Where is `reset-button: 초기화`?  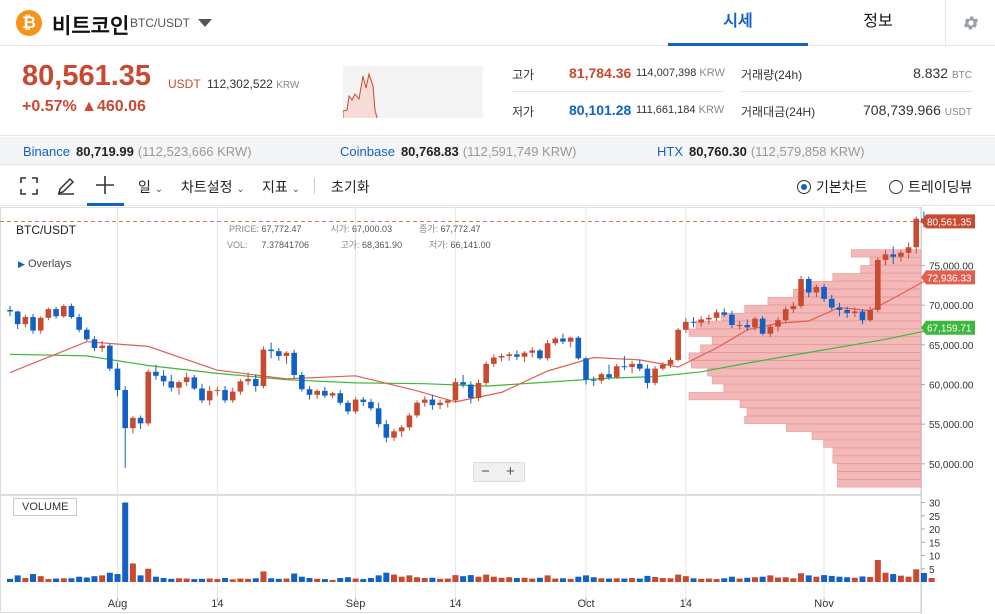
reset-button: 초기화 is located at coordinates (350, 187).